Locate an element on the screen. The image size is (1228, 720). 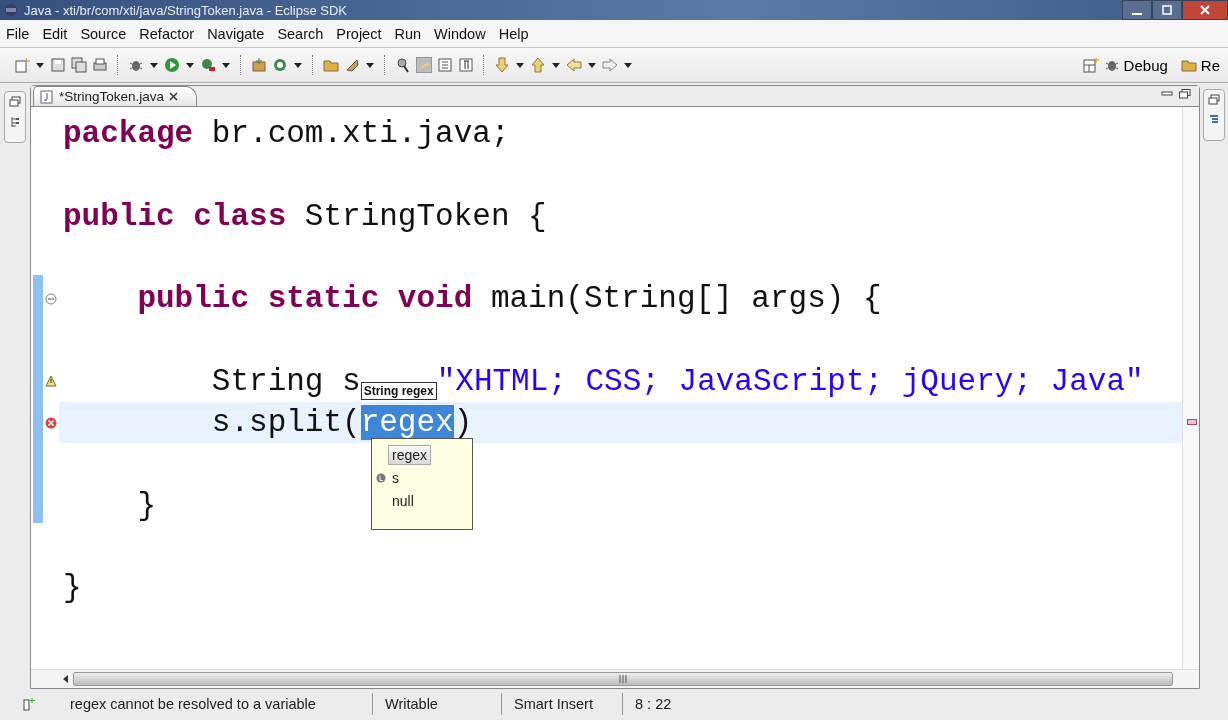
maximize-button is located at coordinates (1167, 10).